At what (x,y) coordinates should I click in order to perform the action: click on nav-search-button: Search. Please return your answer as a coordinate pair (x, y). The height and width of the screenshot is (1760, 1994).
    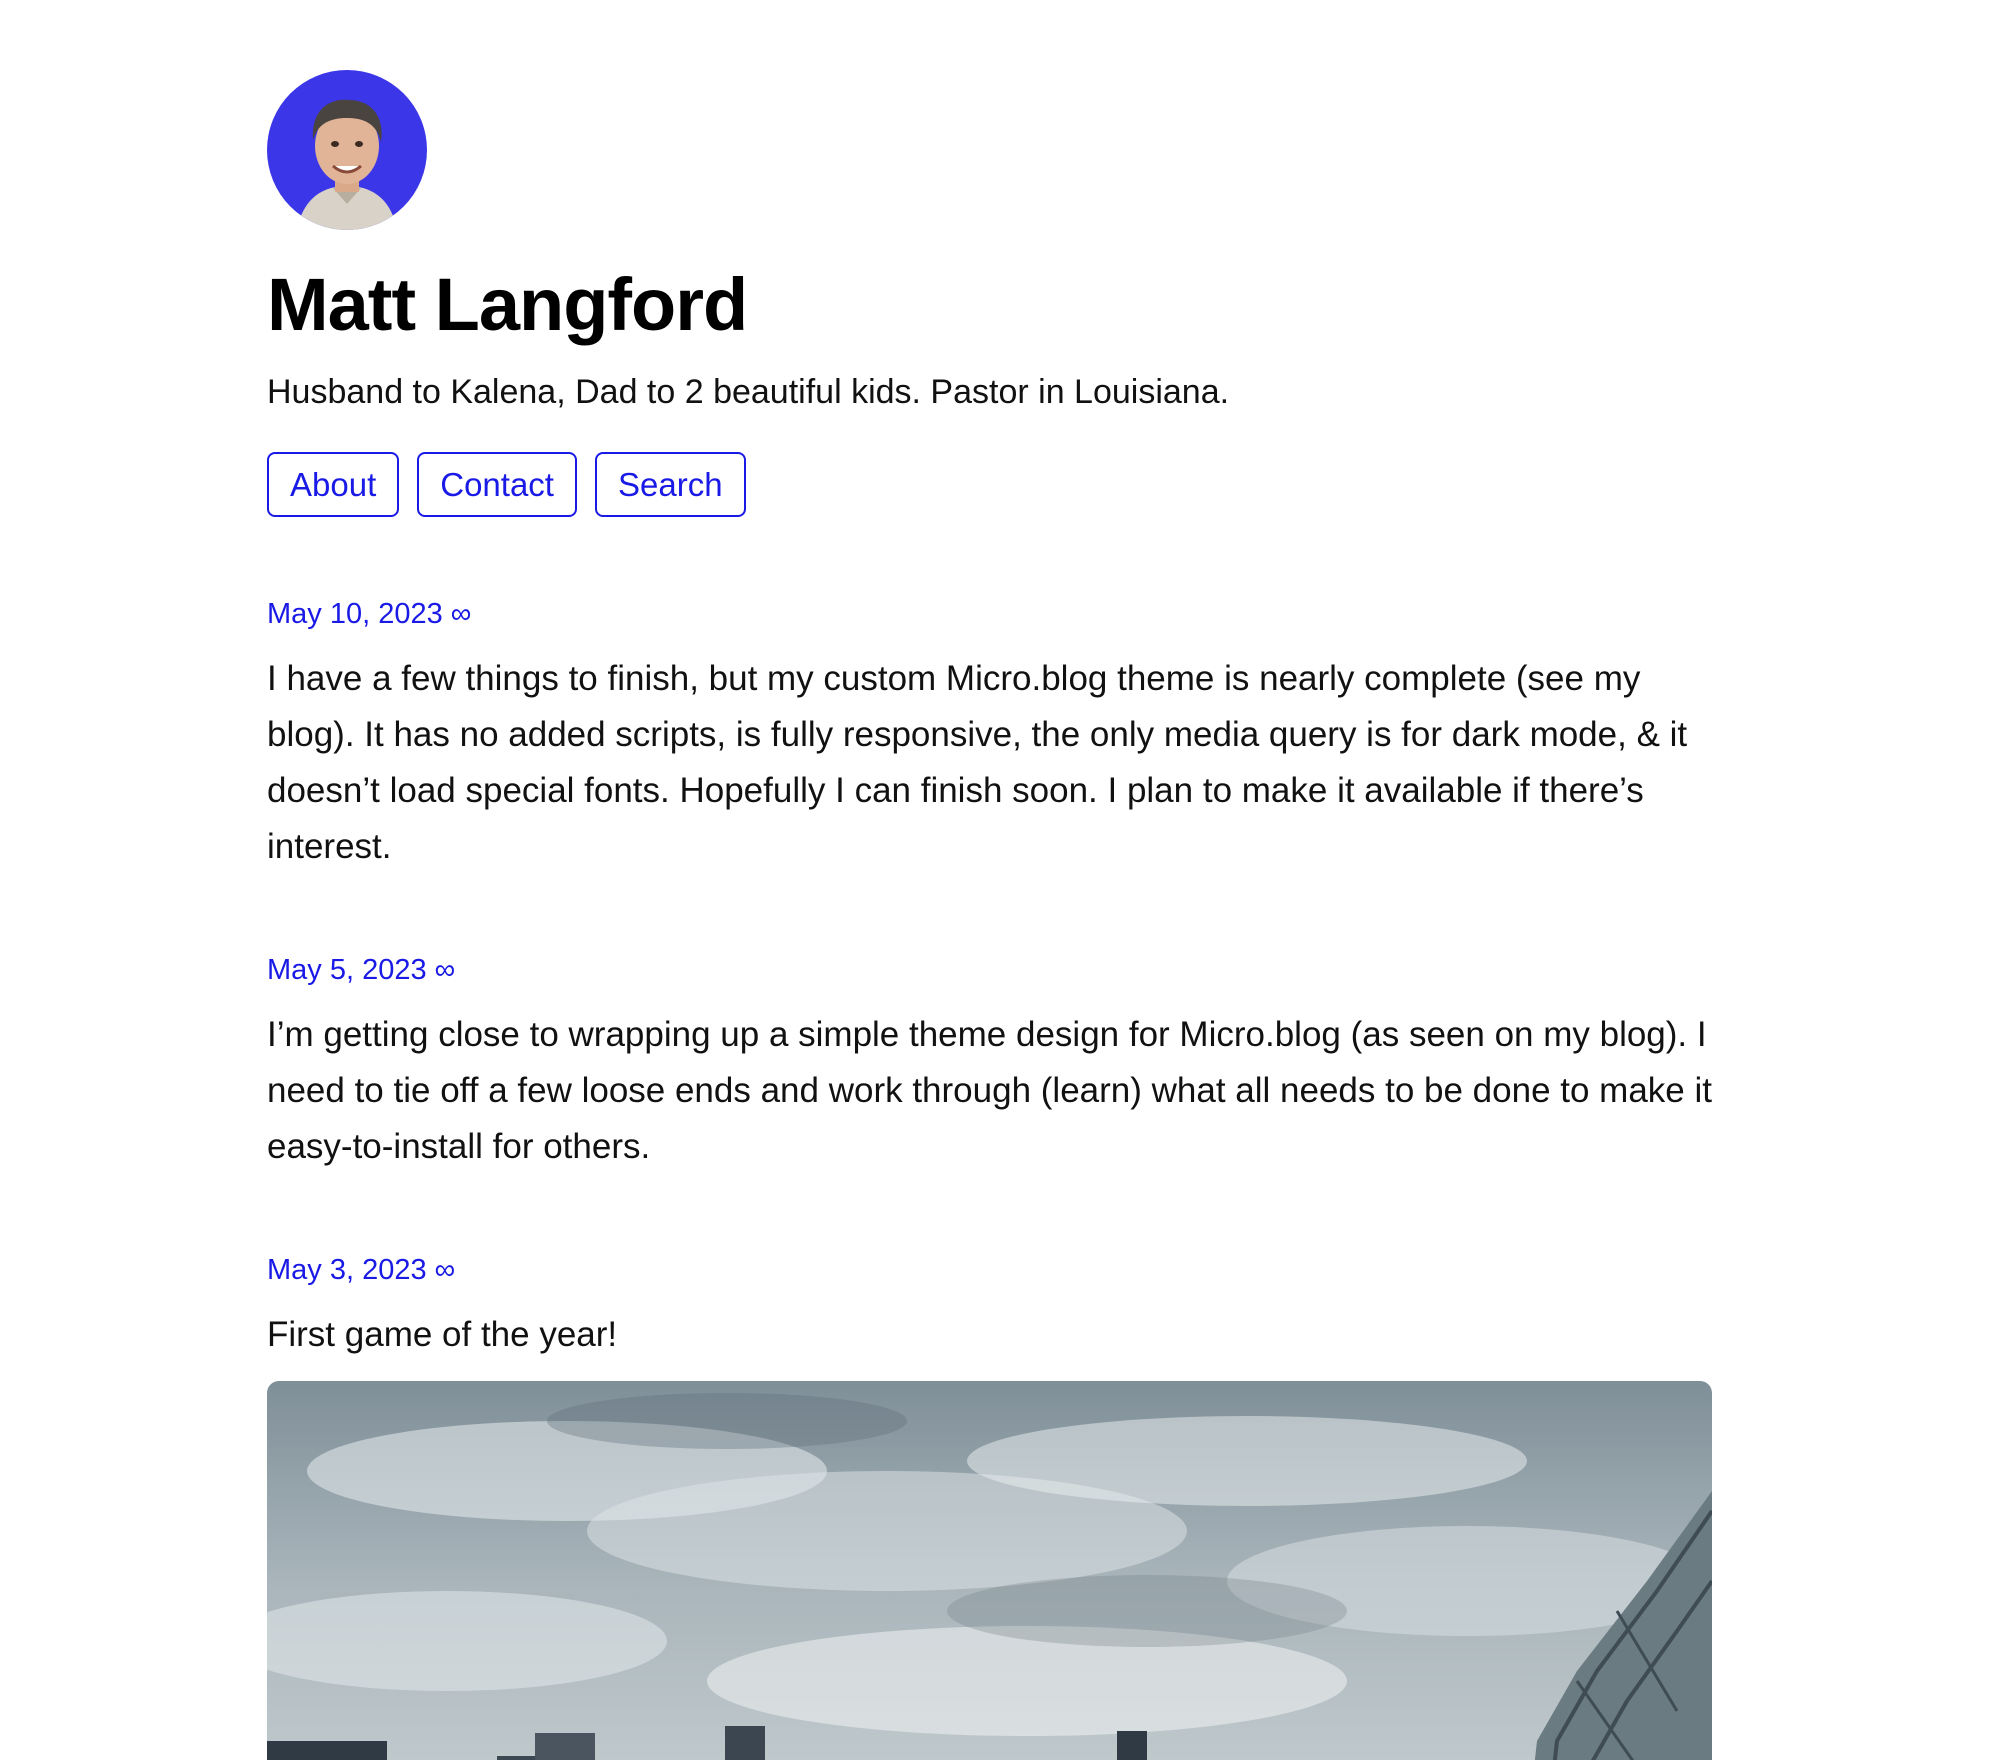
    Looking at the image, I should click on (670, 485).